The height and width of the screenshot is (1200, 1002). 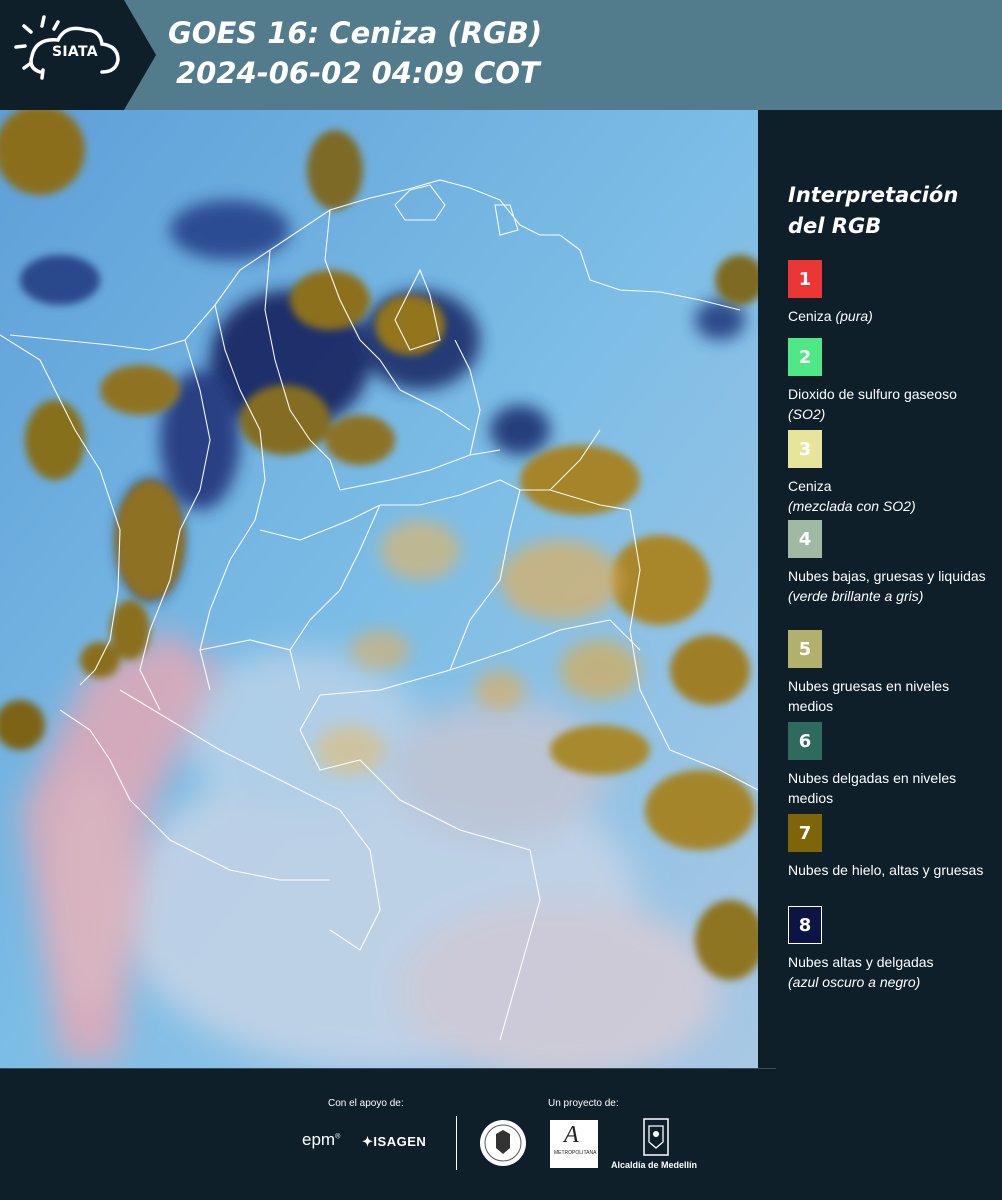 What do you see at coordinates (886, 870) in the screenshot?
I see `legend-label: Nubes de hielo, altas y gruesas` at bounding box center [886, 870].